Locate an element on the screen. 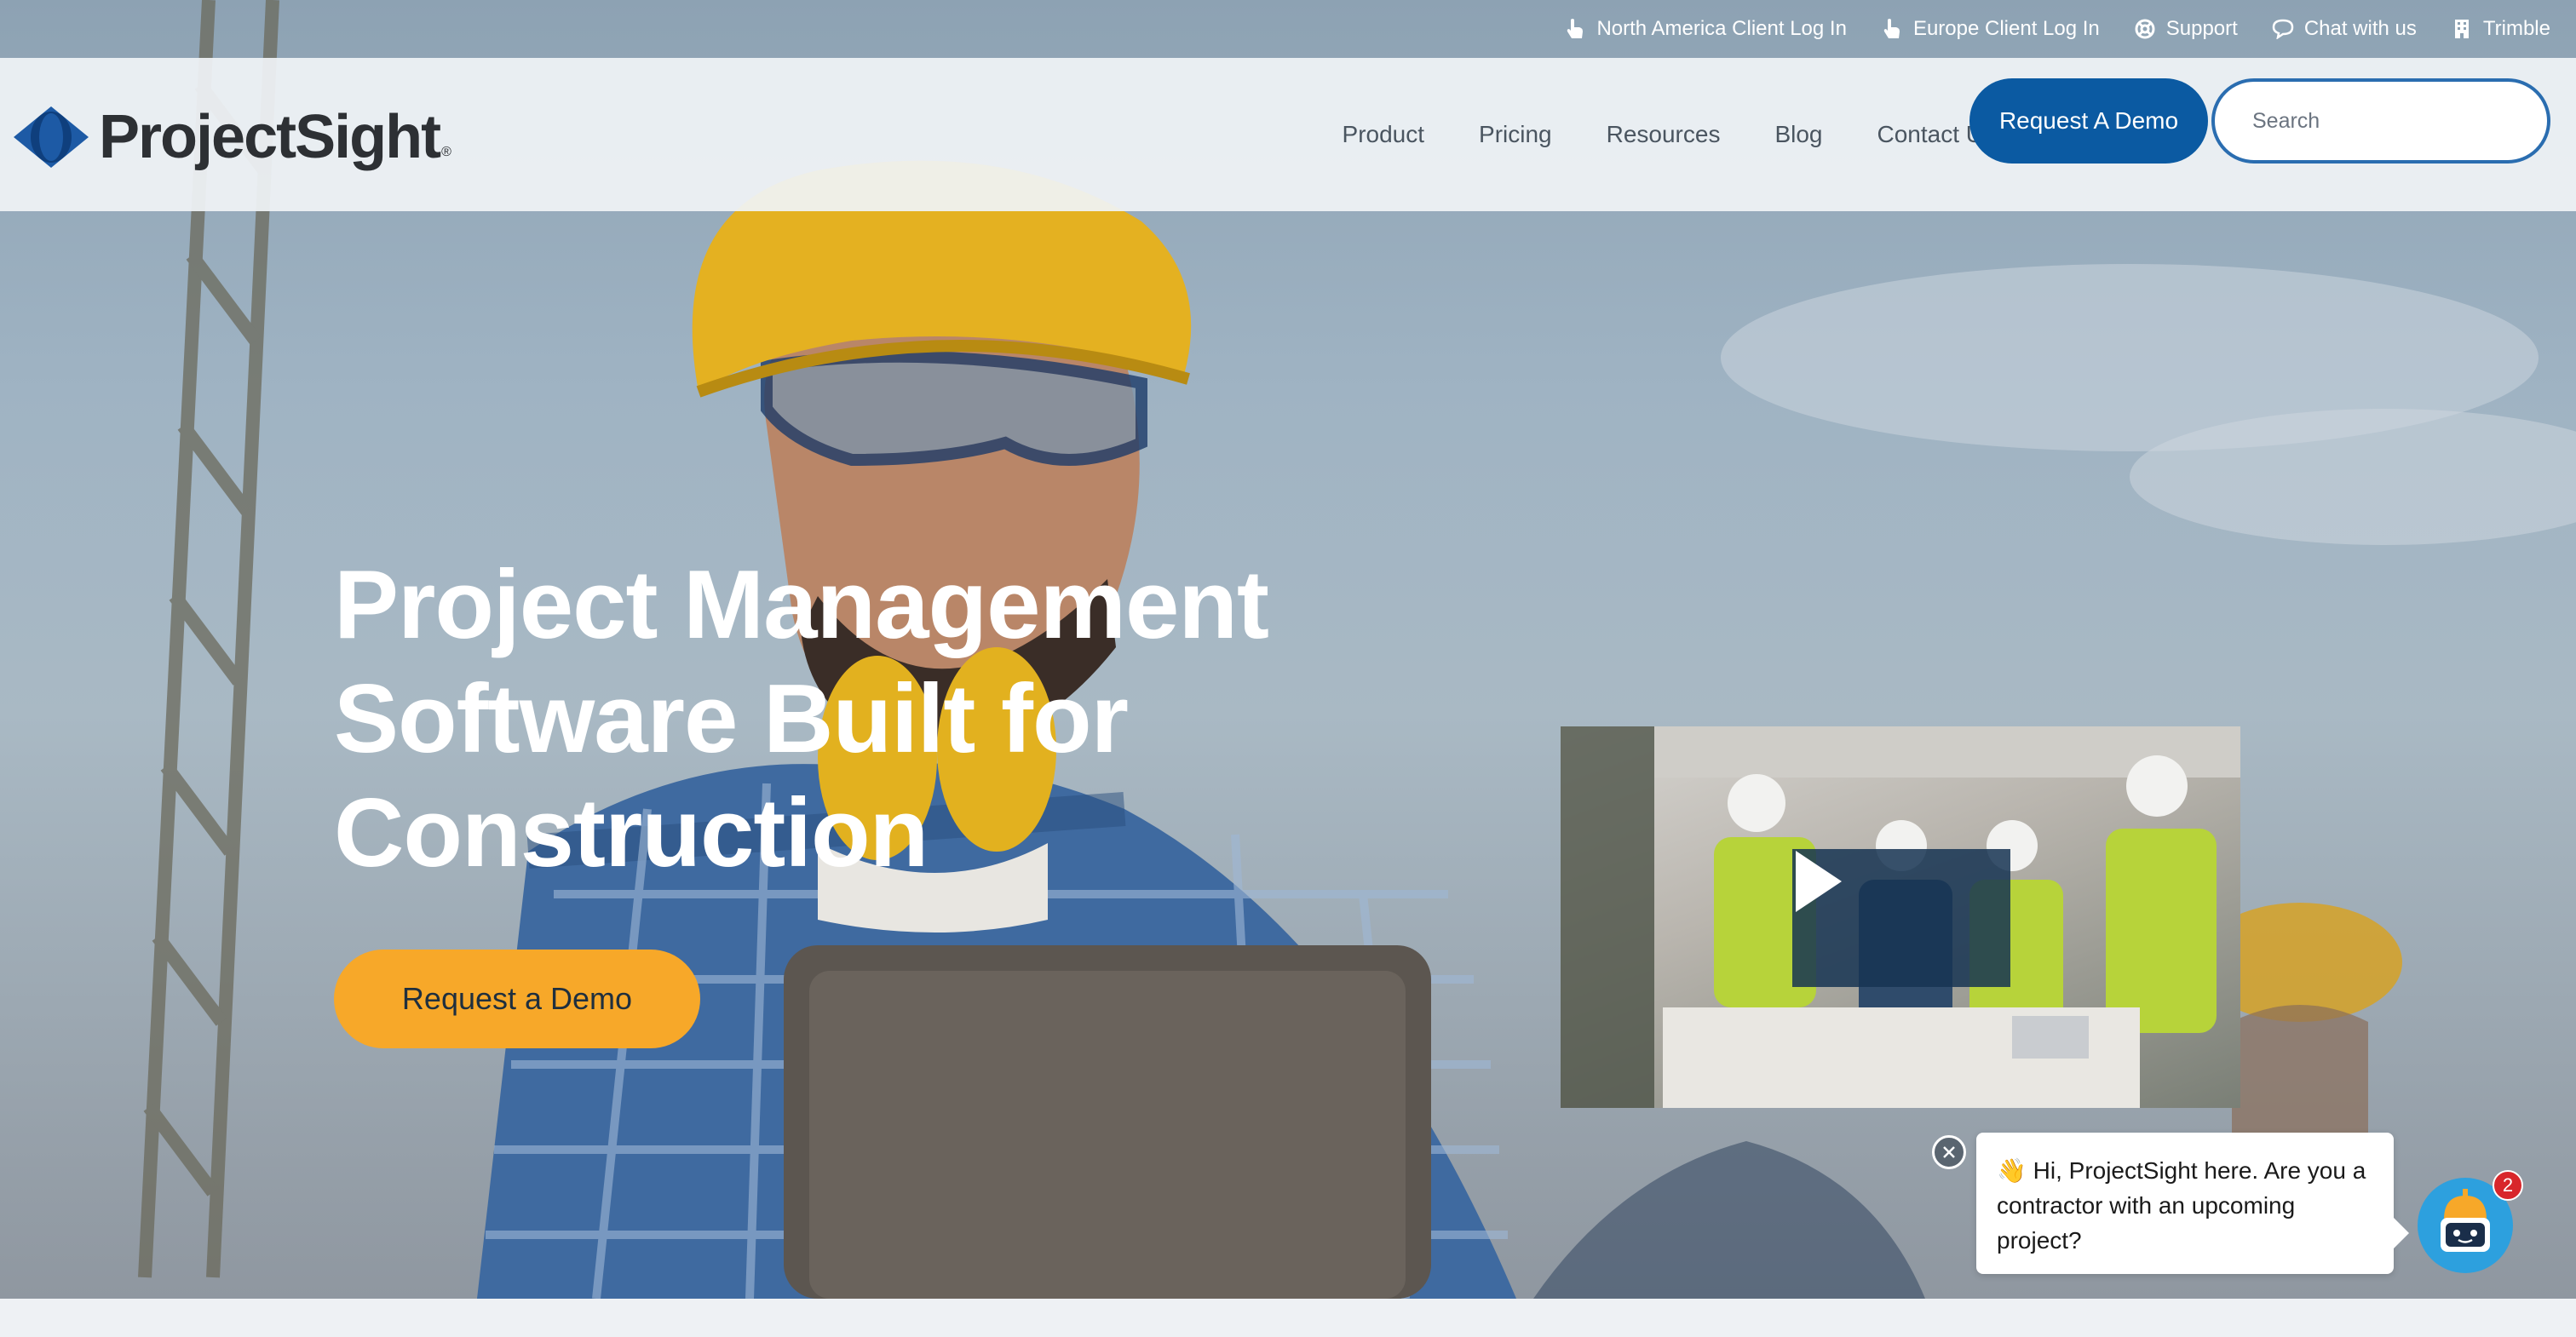 The width and height of the screenshot is (2576, 1337). request-demo-nav-button: Request A Demo is located at coordinates (2088, 121).